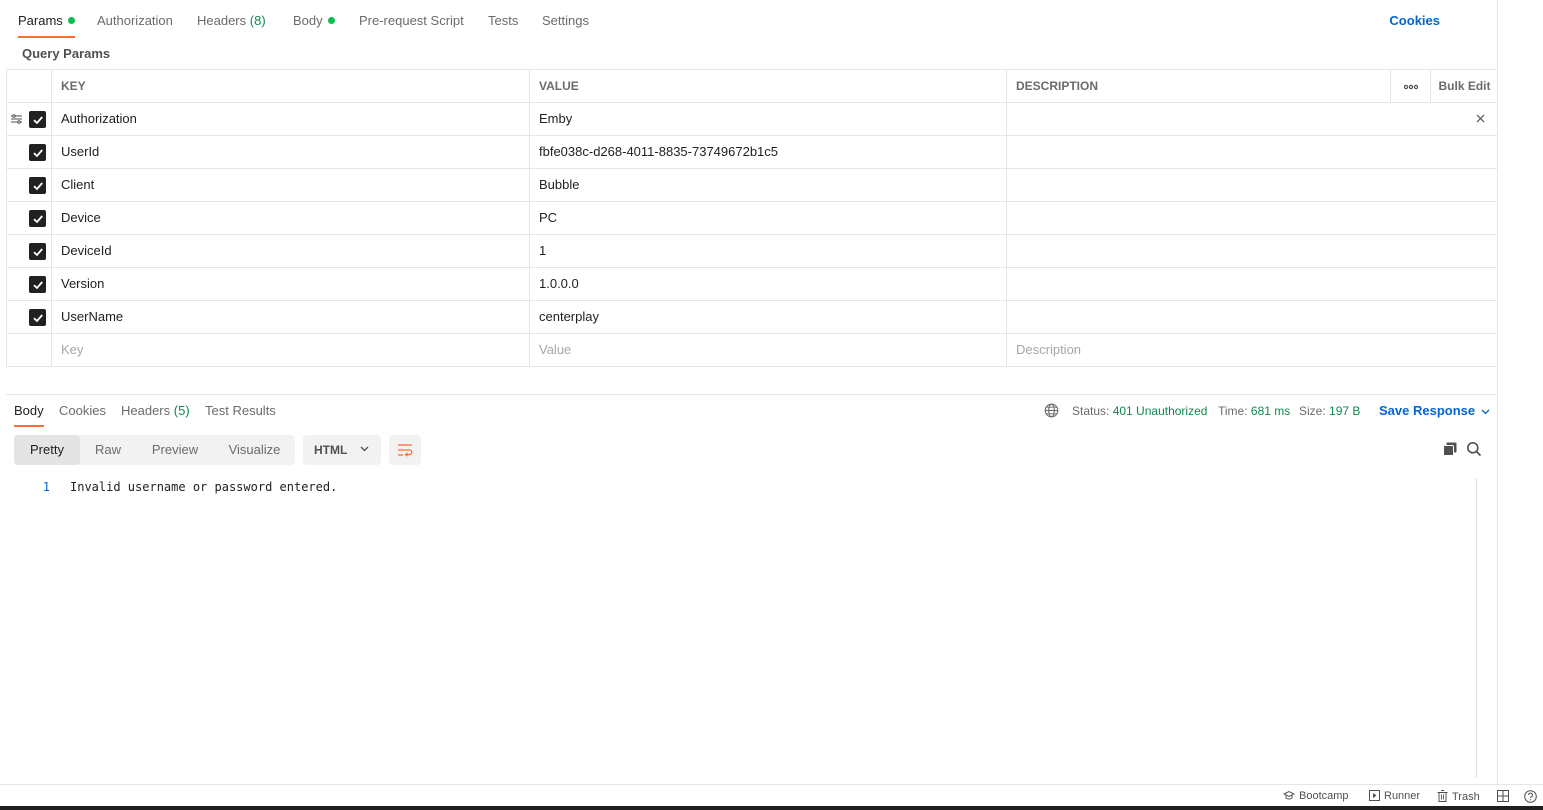 This screenshot has height=810, width=1543. I want to click on format-select: HTML, so click(342, 450).